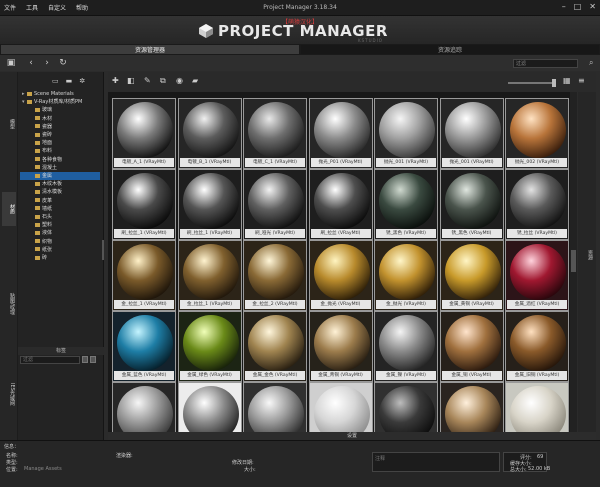 This screenshot has width=600, height=487. Describe the element at coordinates (275, 304) in the screenshot. I see `material-label: 金_拉丝_2 (VRayMtl)` at that location.